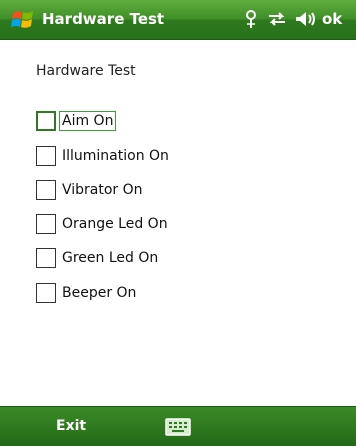 The width and height of the screenshot is (356, 446). I want to click on orange-led-on-checkbox-row: Orange Led On, so click(103, 224).